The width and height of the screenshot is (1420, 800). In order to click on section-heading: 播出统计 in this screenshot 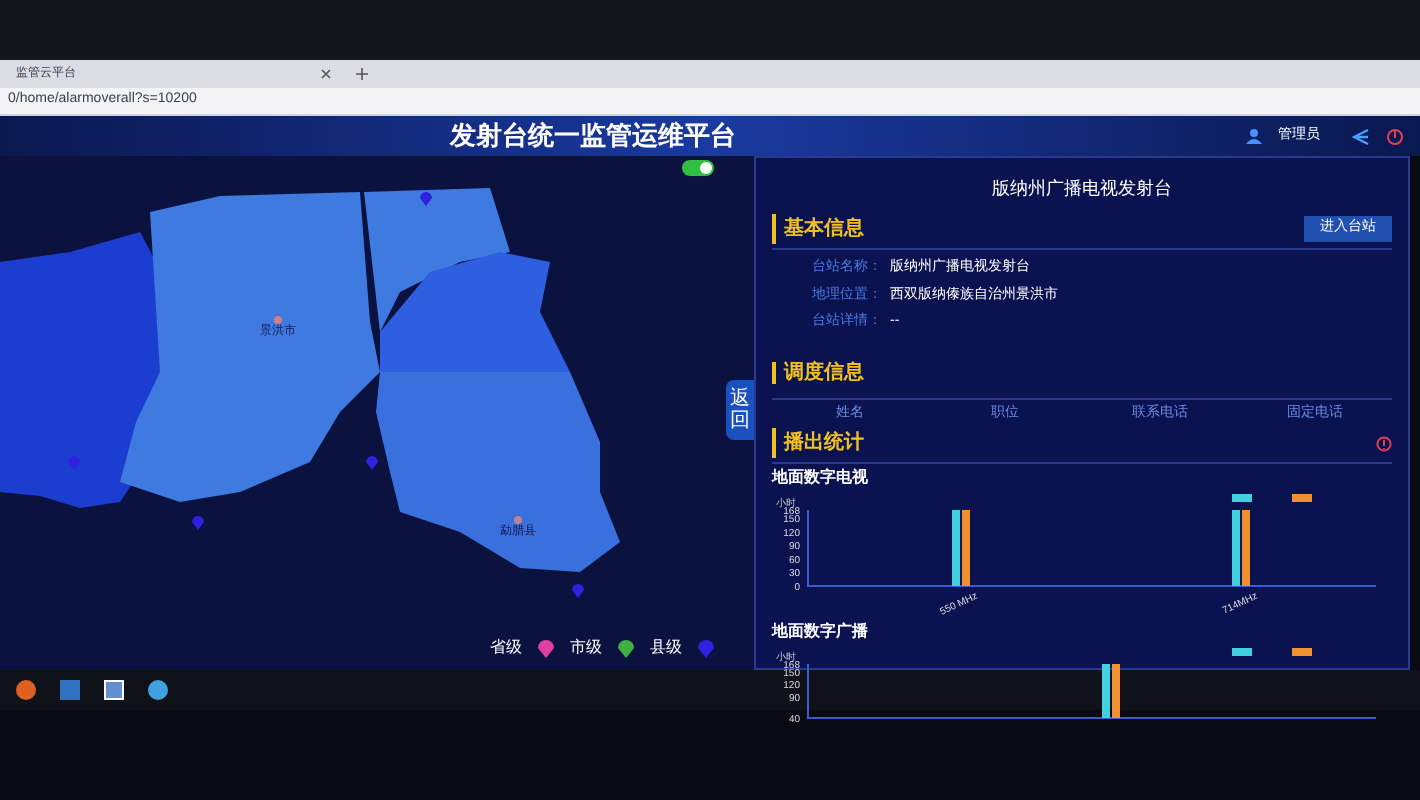, I will do `click(818, 443)`.